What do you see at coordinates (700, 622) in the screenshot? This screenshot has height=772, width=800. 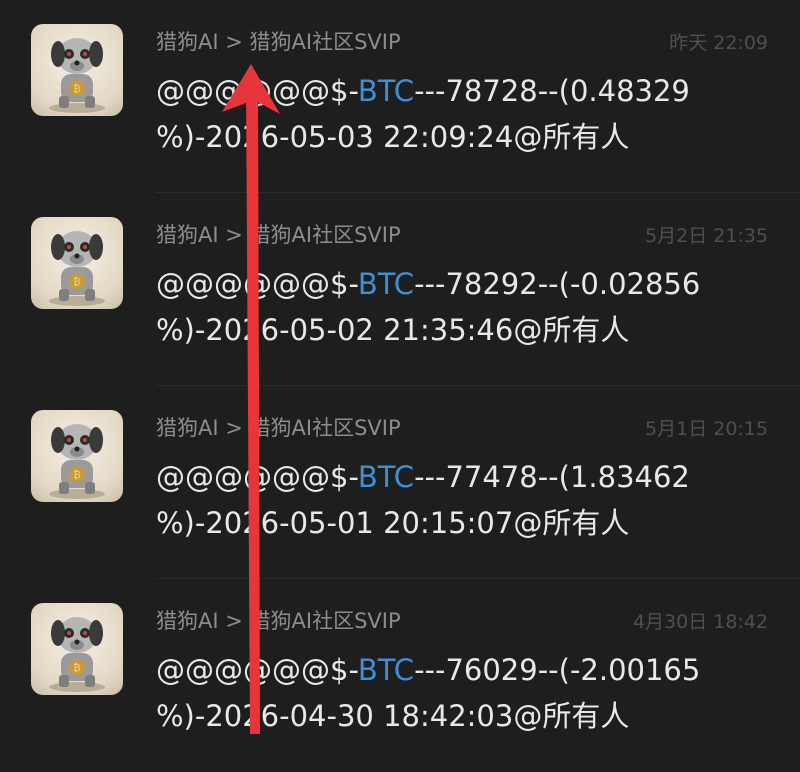 I see `message-time: 4月30日 18:42` at bounding box center [700, 622].